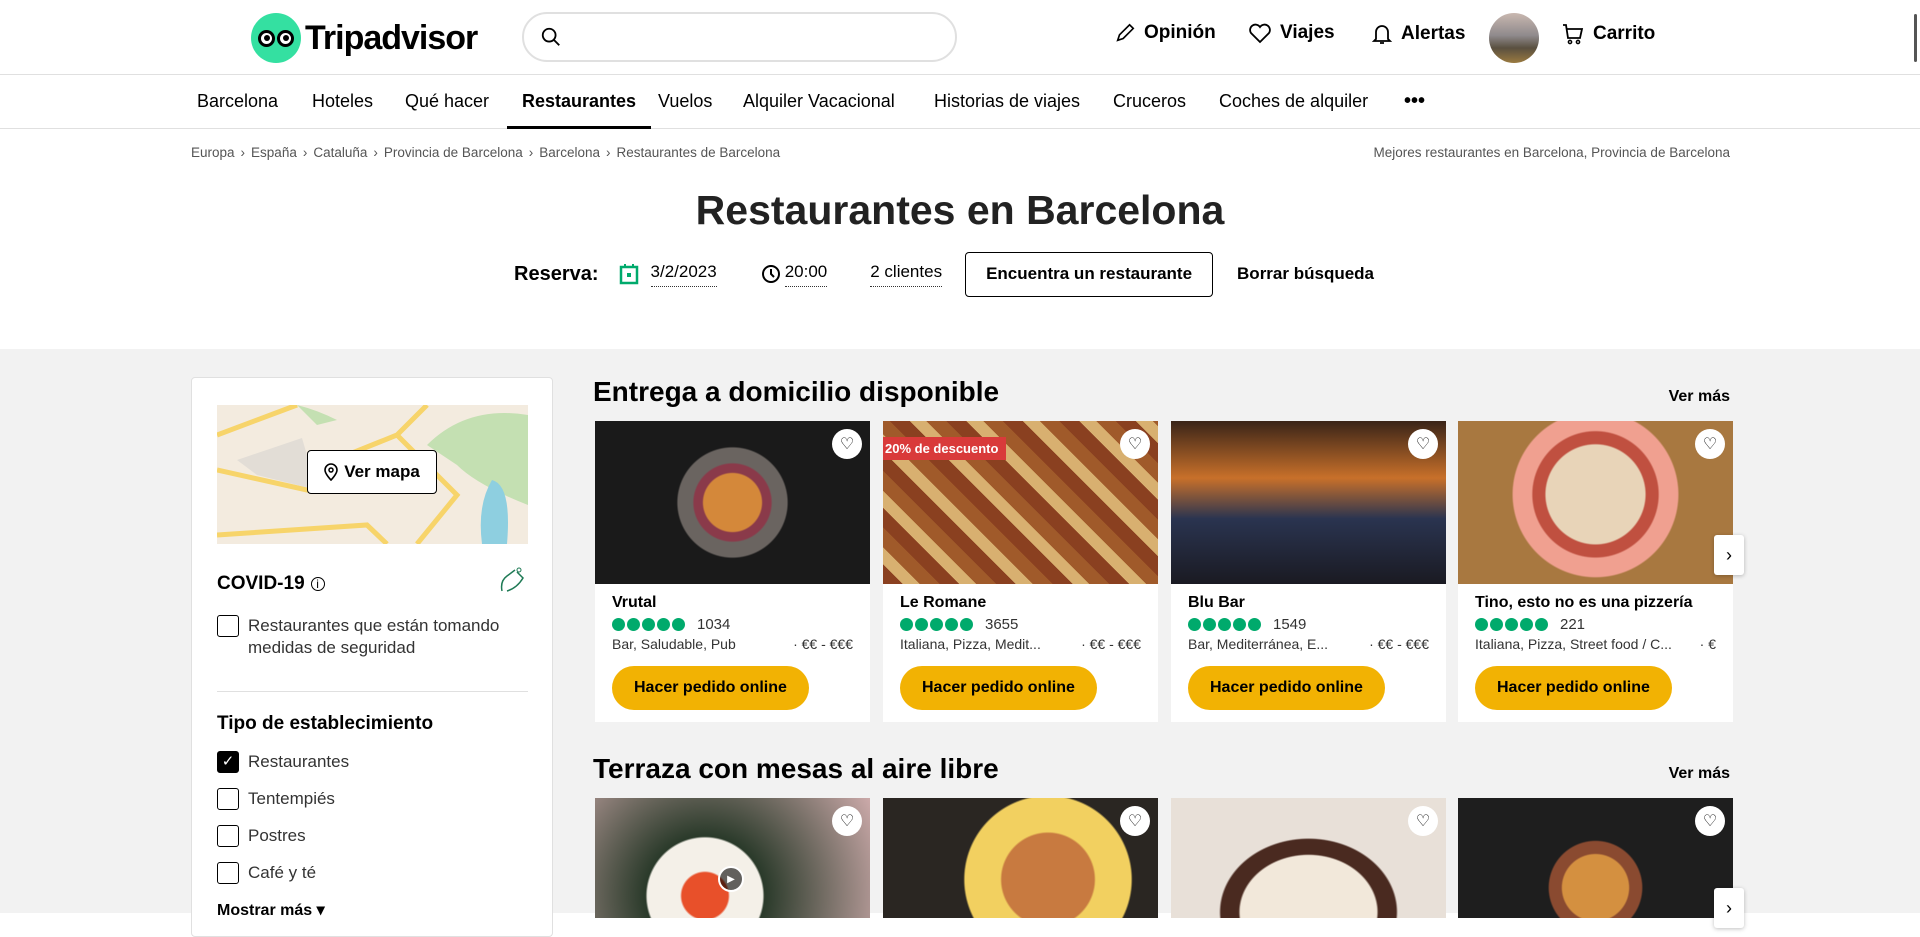 This screenshot has height=937, width=1920. I want to click on type-option: Tentempiés, so click(276, 799).